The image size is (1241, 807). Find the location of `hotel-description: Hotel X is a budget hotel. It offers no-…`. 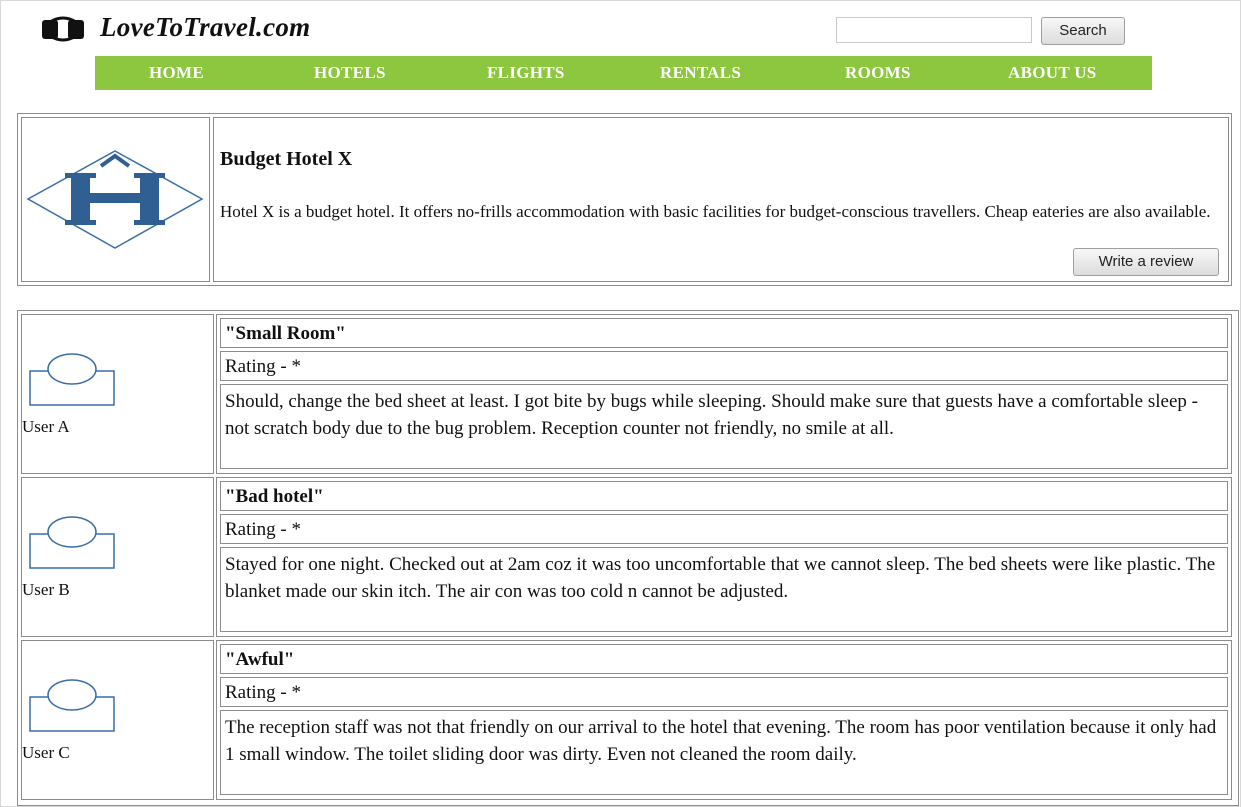

hotel-description: Hotel X is a budget hotel. It offers no-… is located at coordinates (715, 211).